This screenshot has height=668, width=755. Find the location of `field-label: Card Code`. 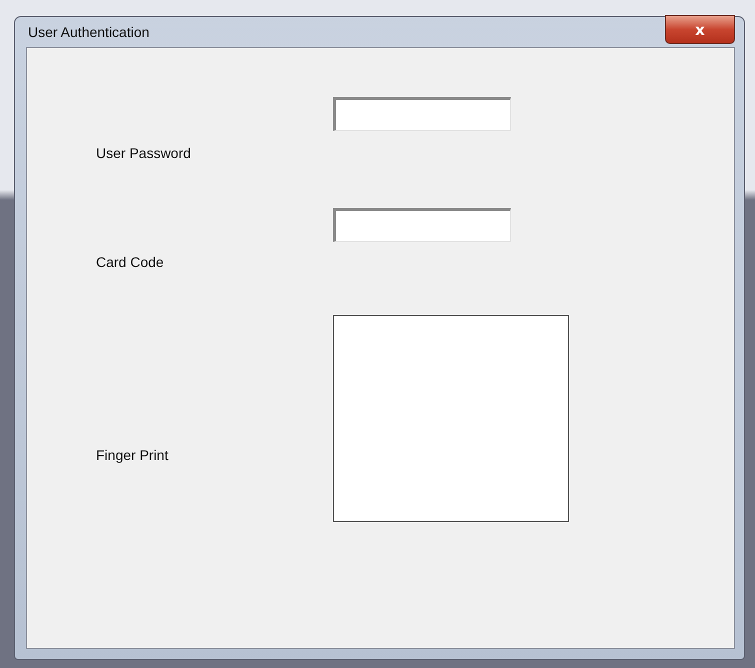

field-label: Card Code is located at coordinates (130, 262).